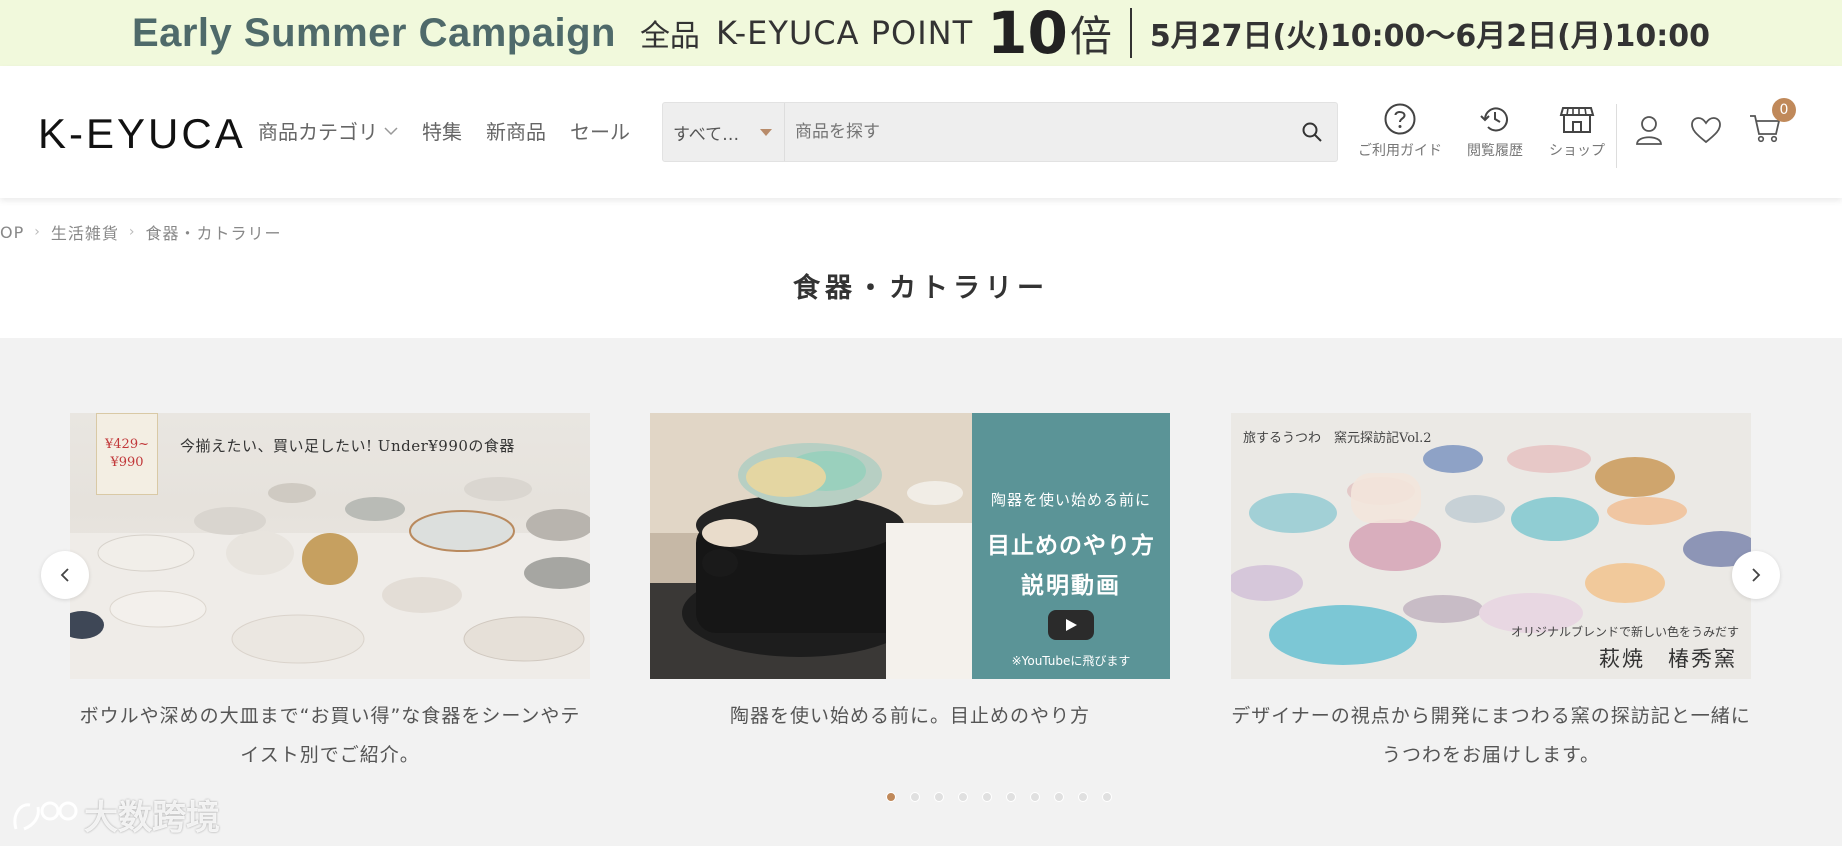 The width and height of the screenshot is (1842, 846). Describe the element at coordinates (12, 232) in the screenshot. I see `breadcrumb-top: OP` at that location.